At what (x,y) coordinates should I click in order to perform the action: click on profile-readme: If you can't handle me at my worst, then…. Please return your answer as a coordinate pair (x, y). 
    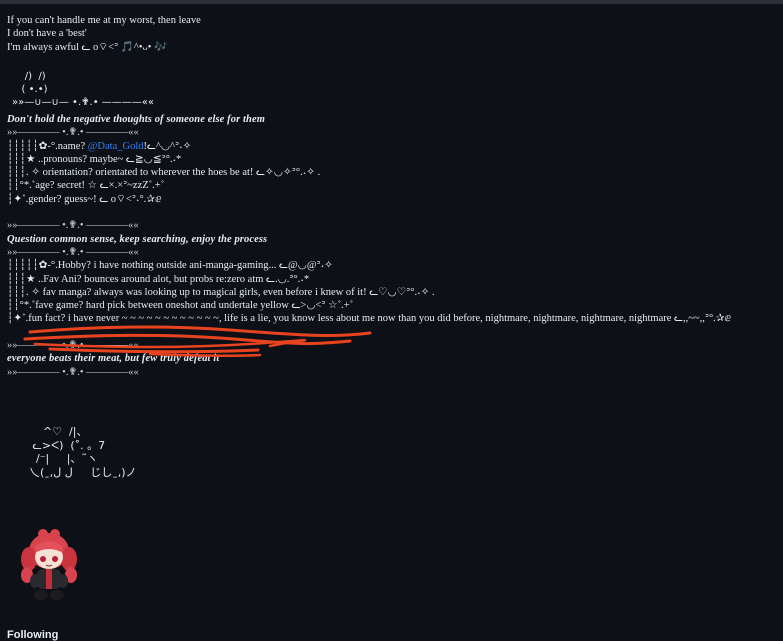
    Looking at the image, I should click on (392, 34).